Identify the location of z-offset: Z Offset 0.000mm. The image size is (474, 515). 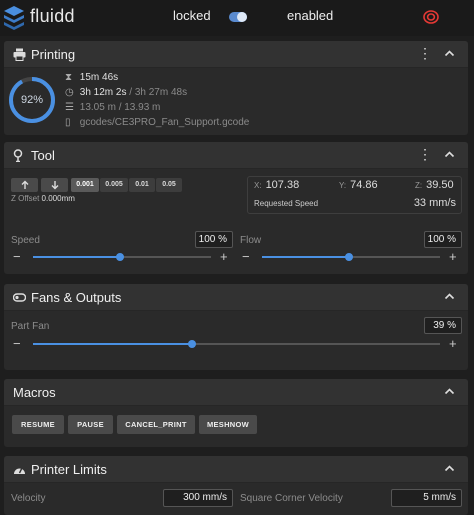
(43, 198).